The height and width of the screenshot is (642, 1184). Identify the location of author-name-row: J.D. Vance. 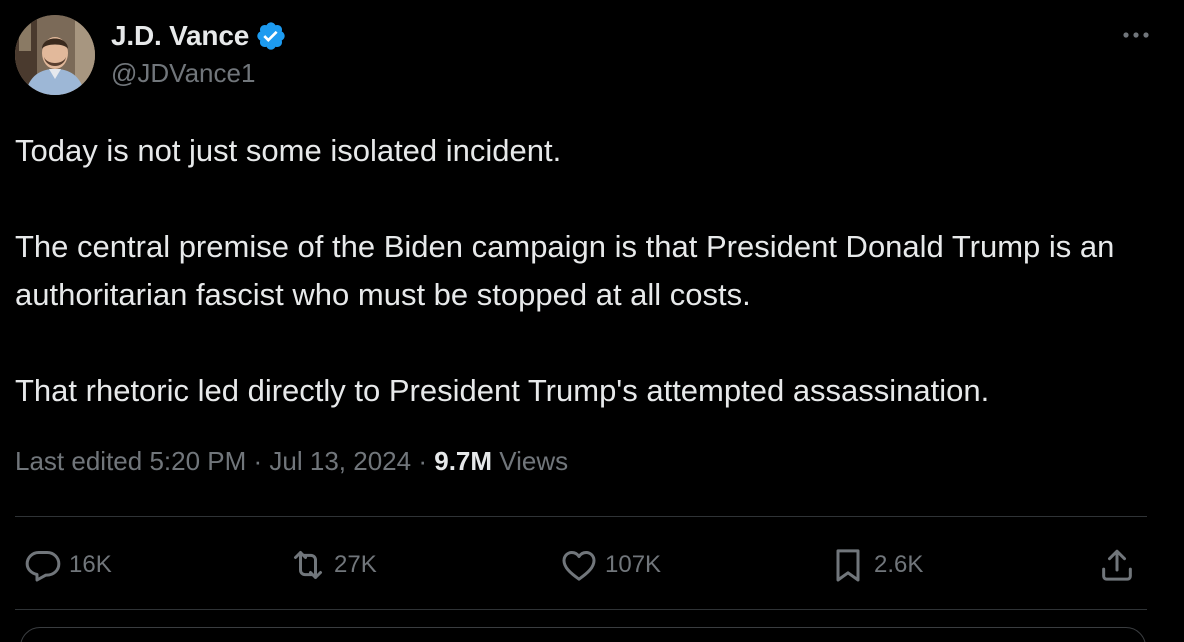
(199, 36).